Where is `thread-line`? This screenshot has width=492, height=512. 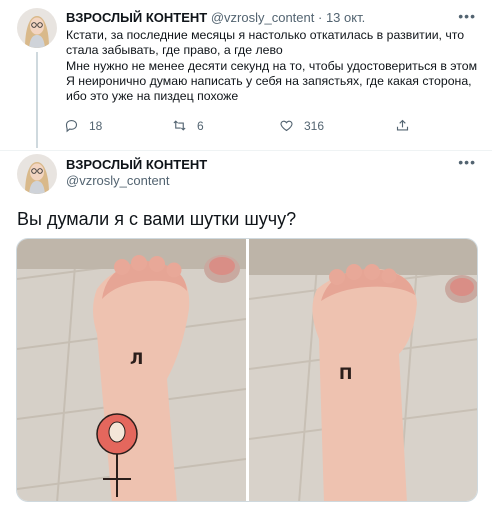 thread-line is located at coordinates (37, 100).